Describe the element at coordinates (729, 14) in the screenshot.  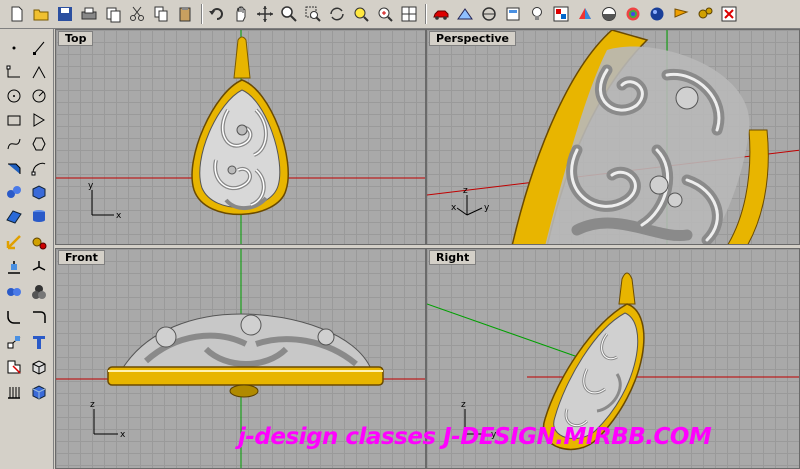
I see `close-x-icon` at that location.